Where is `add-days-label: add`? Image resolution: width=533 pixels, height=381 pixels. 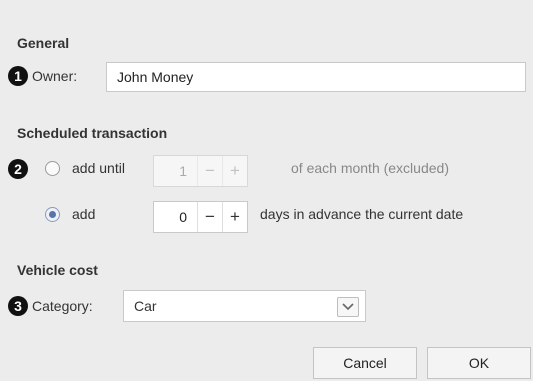
add-days-label: add is located at coordinates (83, 214).